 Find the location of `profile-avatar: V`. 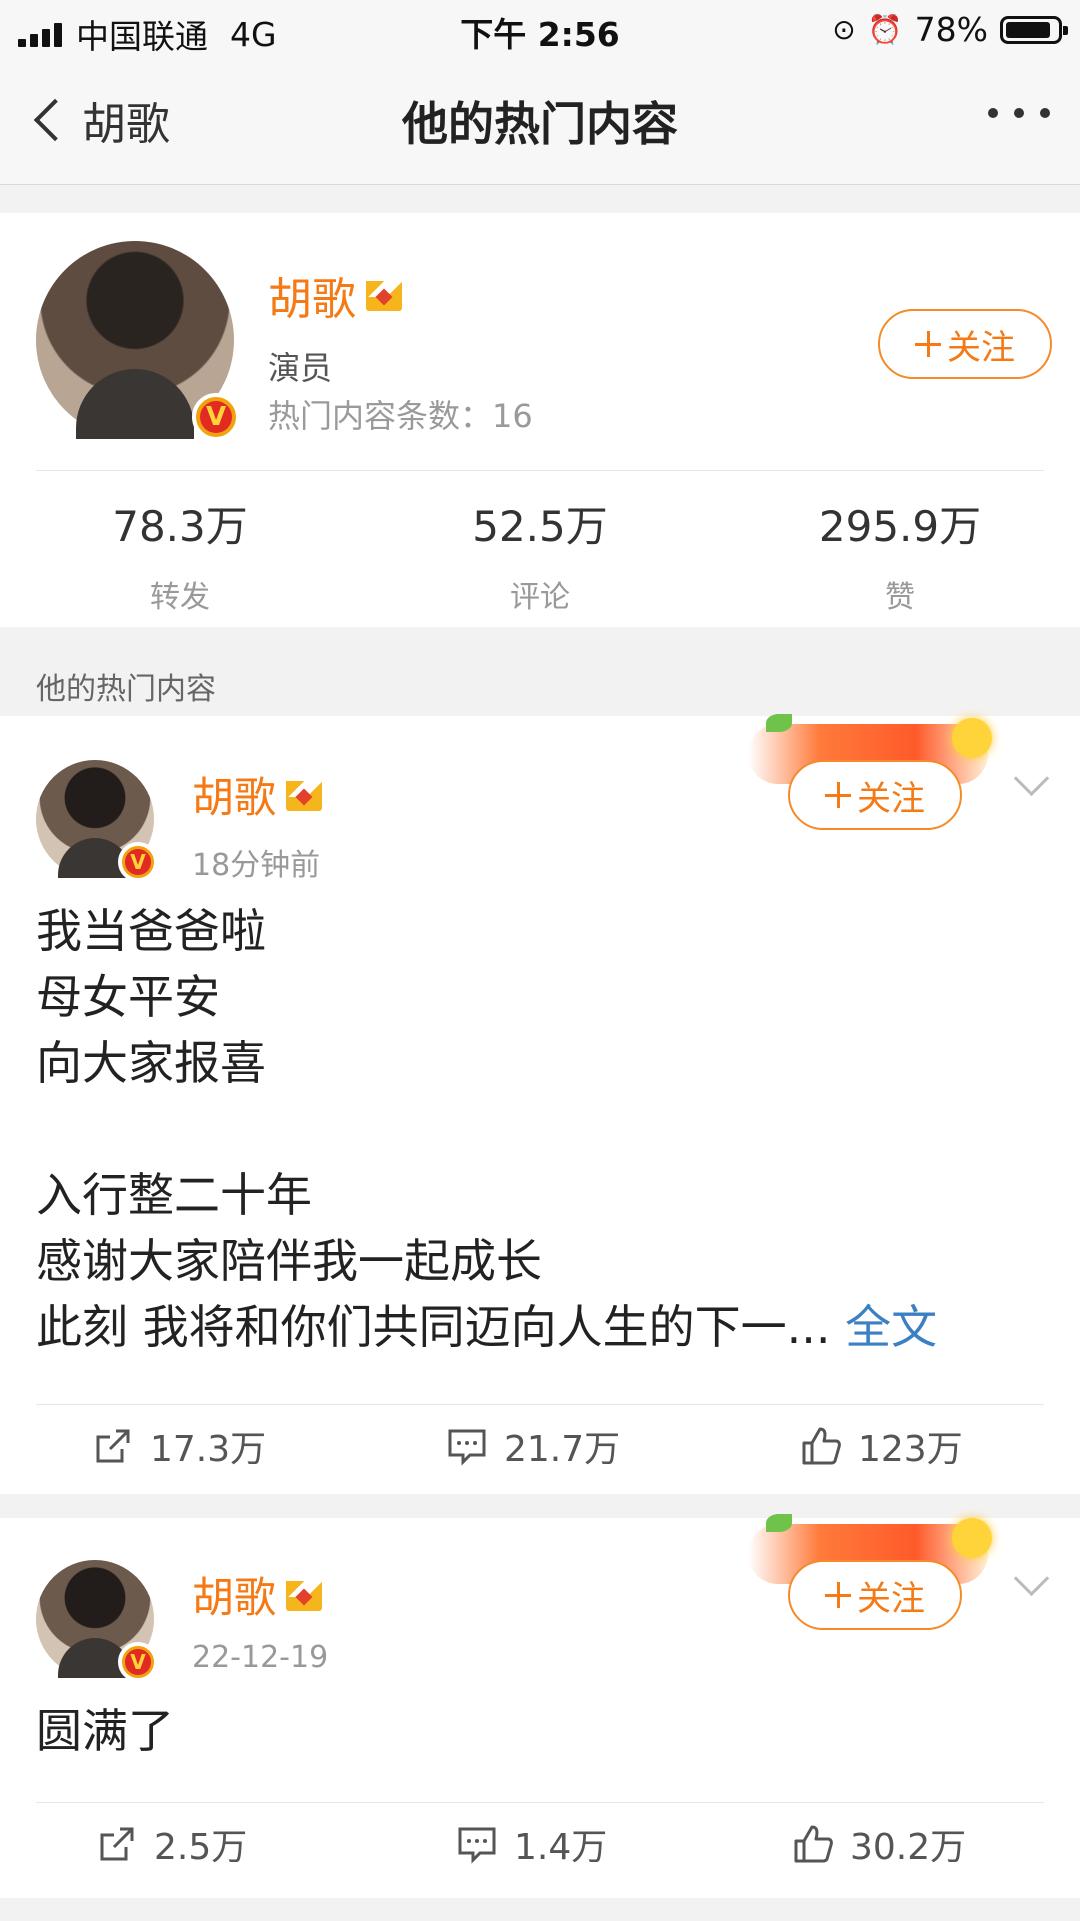

profile-avatar: V is located at coordinates (138, 341).